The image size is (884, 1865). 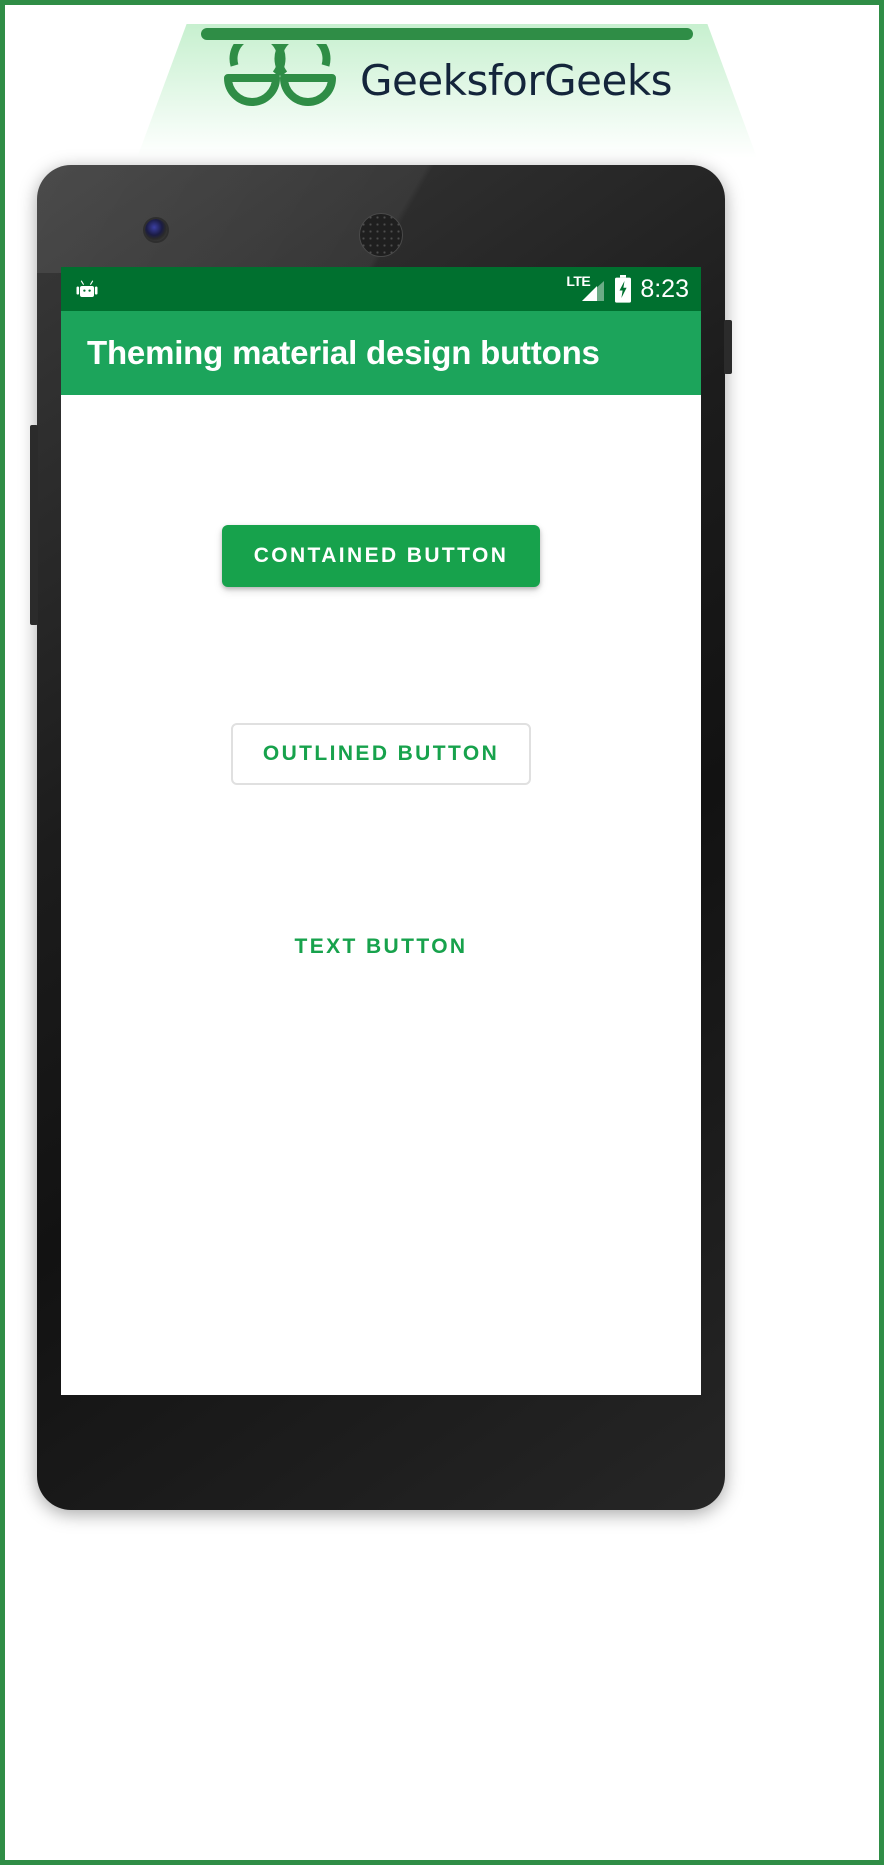 What do you see at coordinates (623, 289) in the screenshot?
I see `battery-charging-icon` at bounding box center [623, 289].